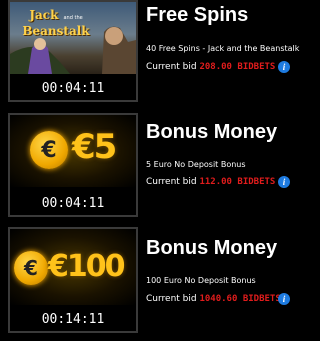 This screenshot has height=341, width=320. I want to click on current-bid-value: 112.00 BIDBETS, so click(237, 182).